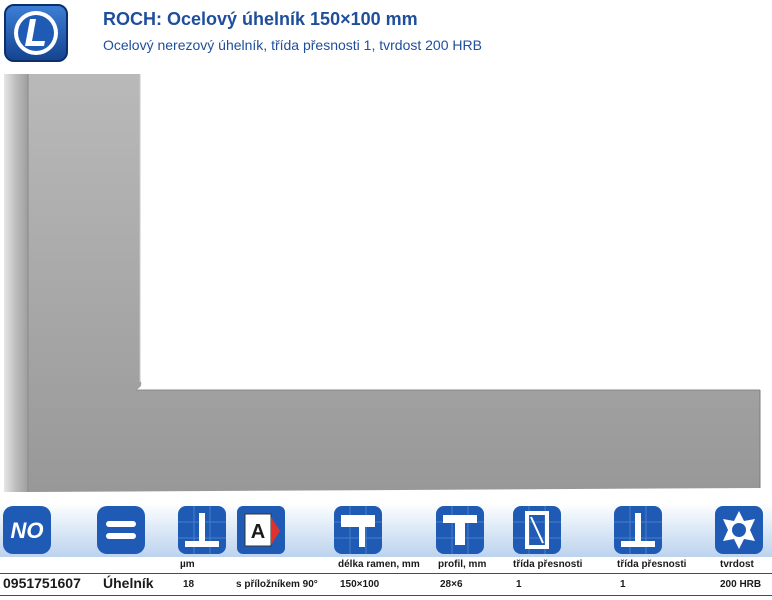  Describe the element at coordinates (386, 573) in the screenshot. I see `table-divider` at that location.